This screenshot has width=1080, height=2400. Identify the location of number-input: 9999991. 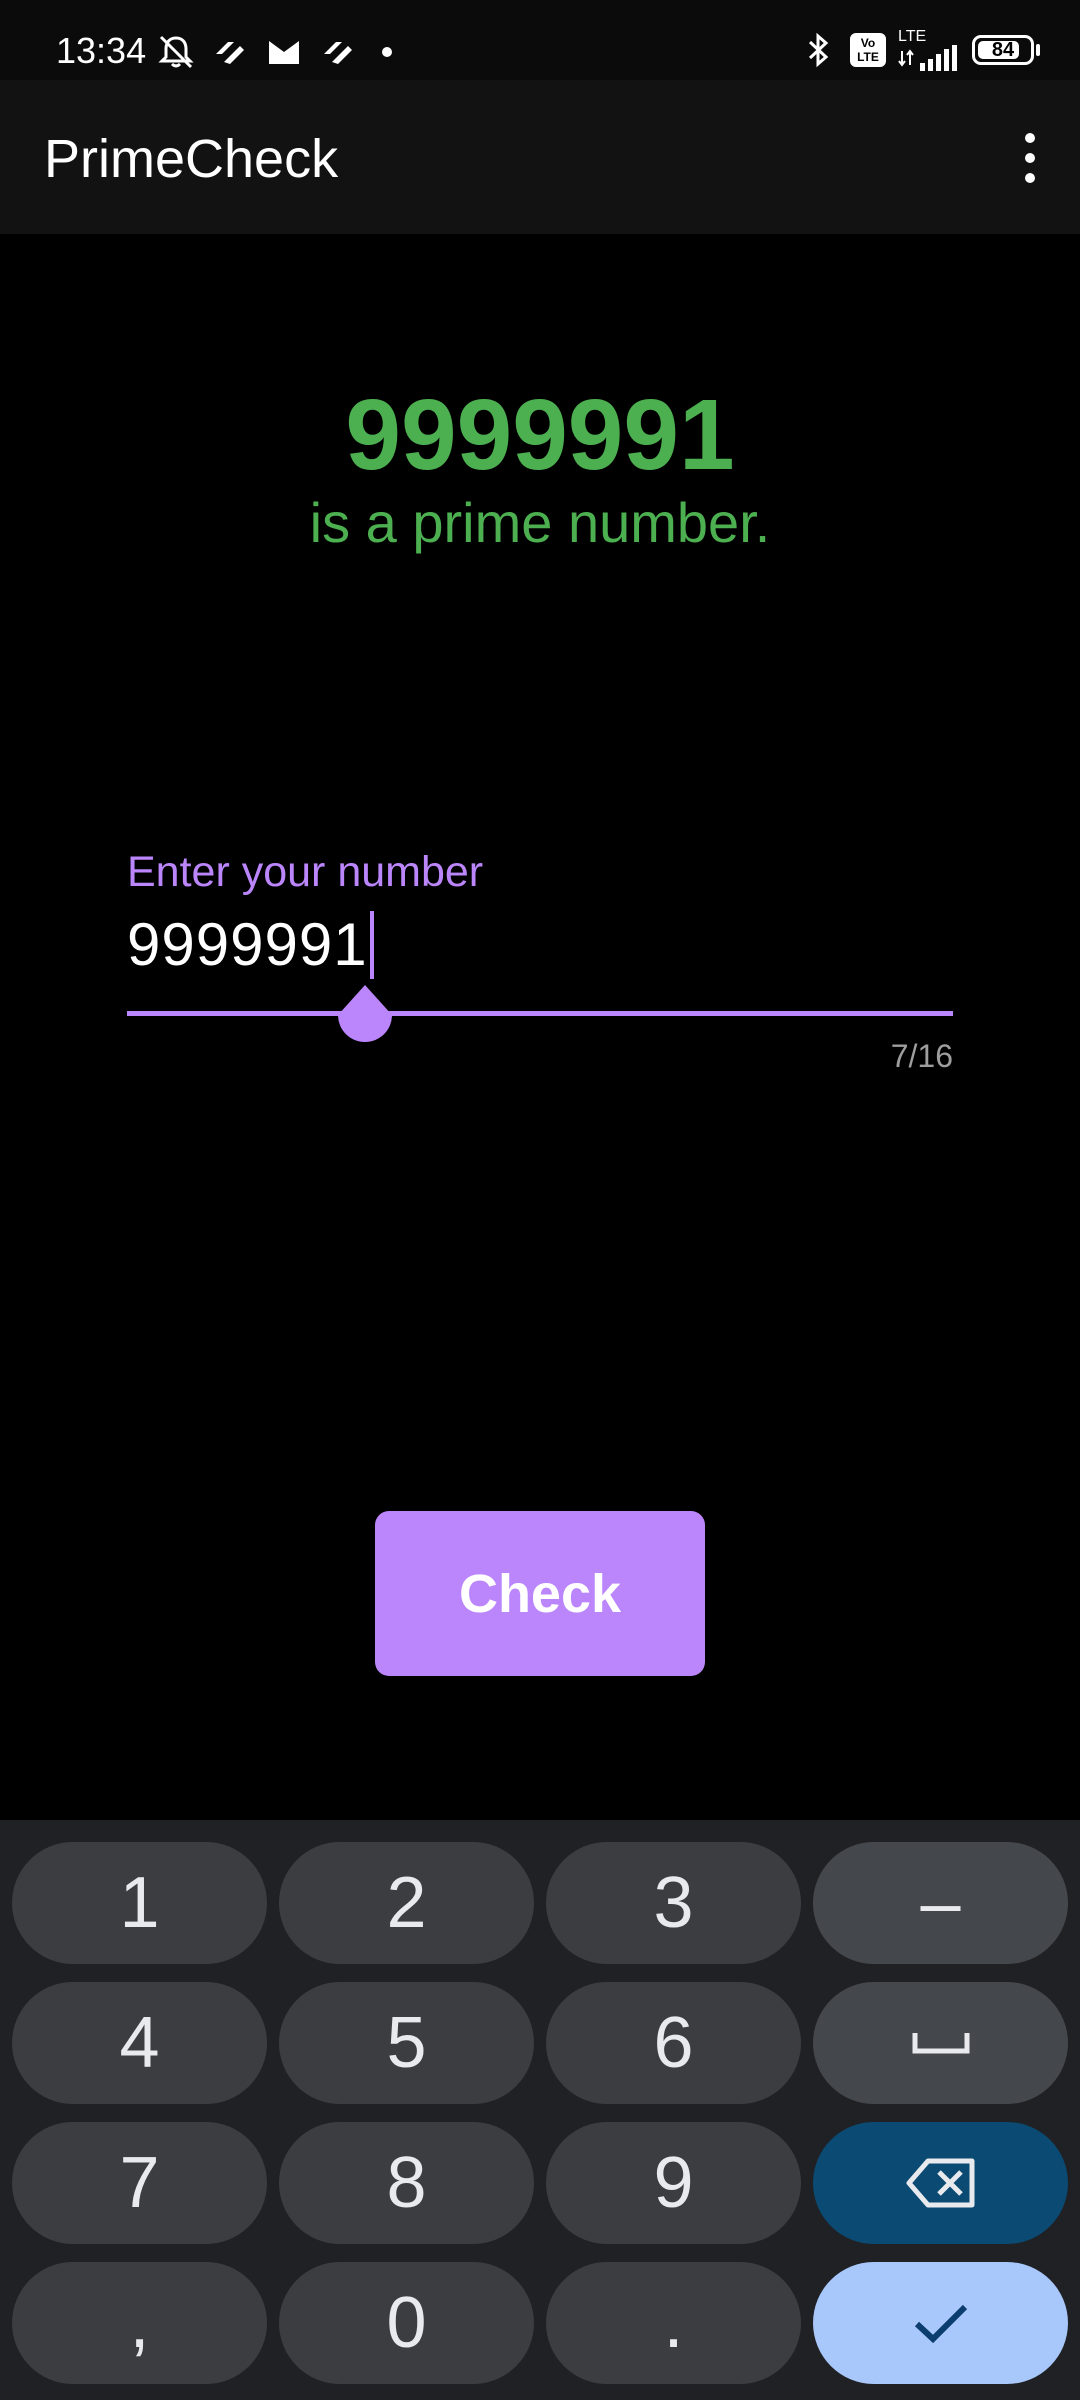
(250, 944).